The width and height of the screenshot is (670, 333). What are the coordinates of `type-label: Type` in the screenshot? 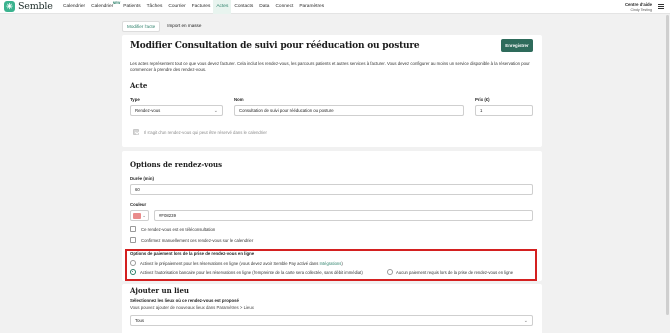 It's located at (135, 99).